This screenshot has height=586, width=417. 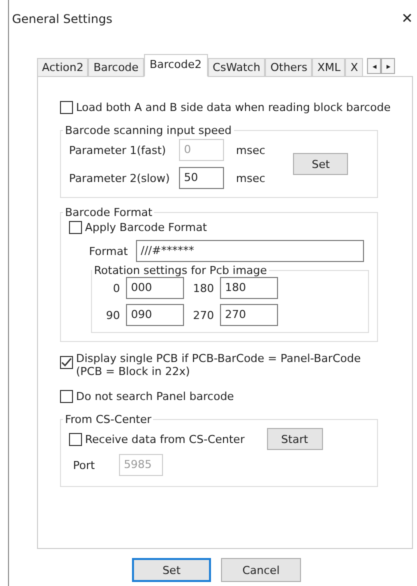 What do you see at coordinates (249, 288) in the screenshot?
I see `input-field: 180` at bounding box center [249, 288].